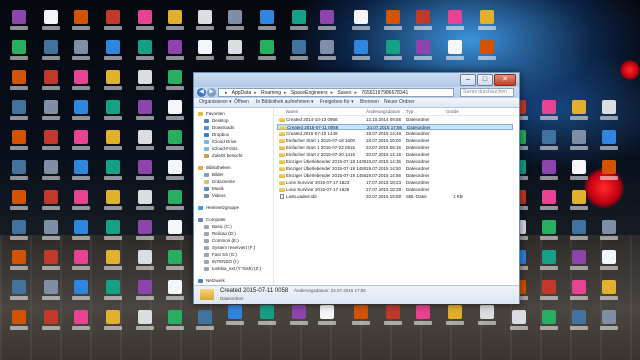 The height and width of the screenshot is (360, 640). Describe the element at coordinates (487, 92) in the screenshot. I see `search-input: Saves durchsuchen` at that location.